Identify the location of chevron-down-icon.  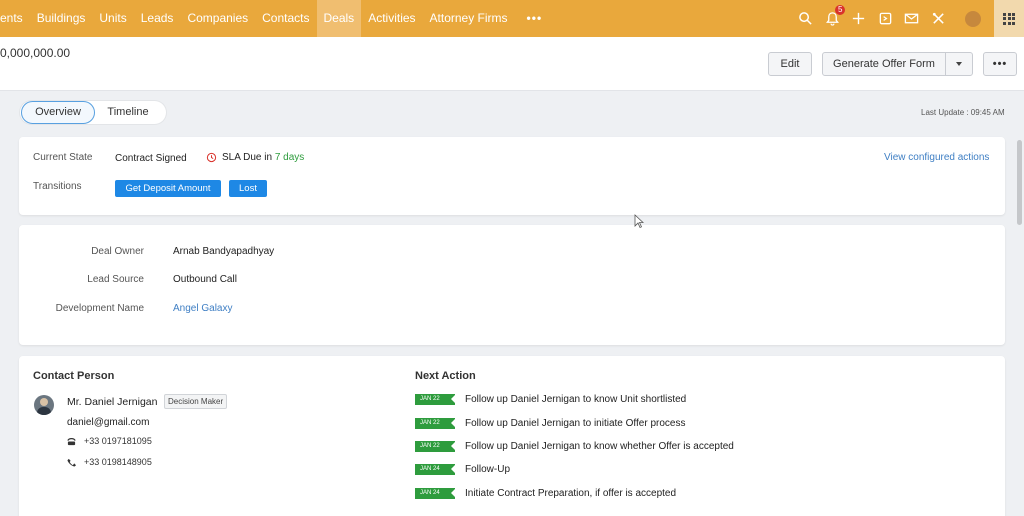
(959, 64).